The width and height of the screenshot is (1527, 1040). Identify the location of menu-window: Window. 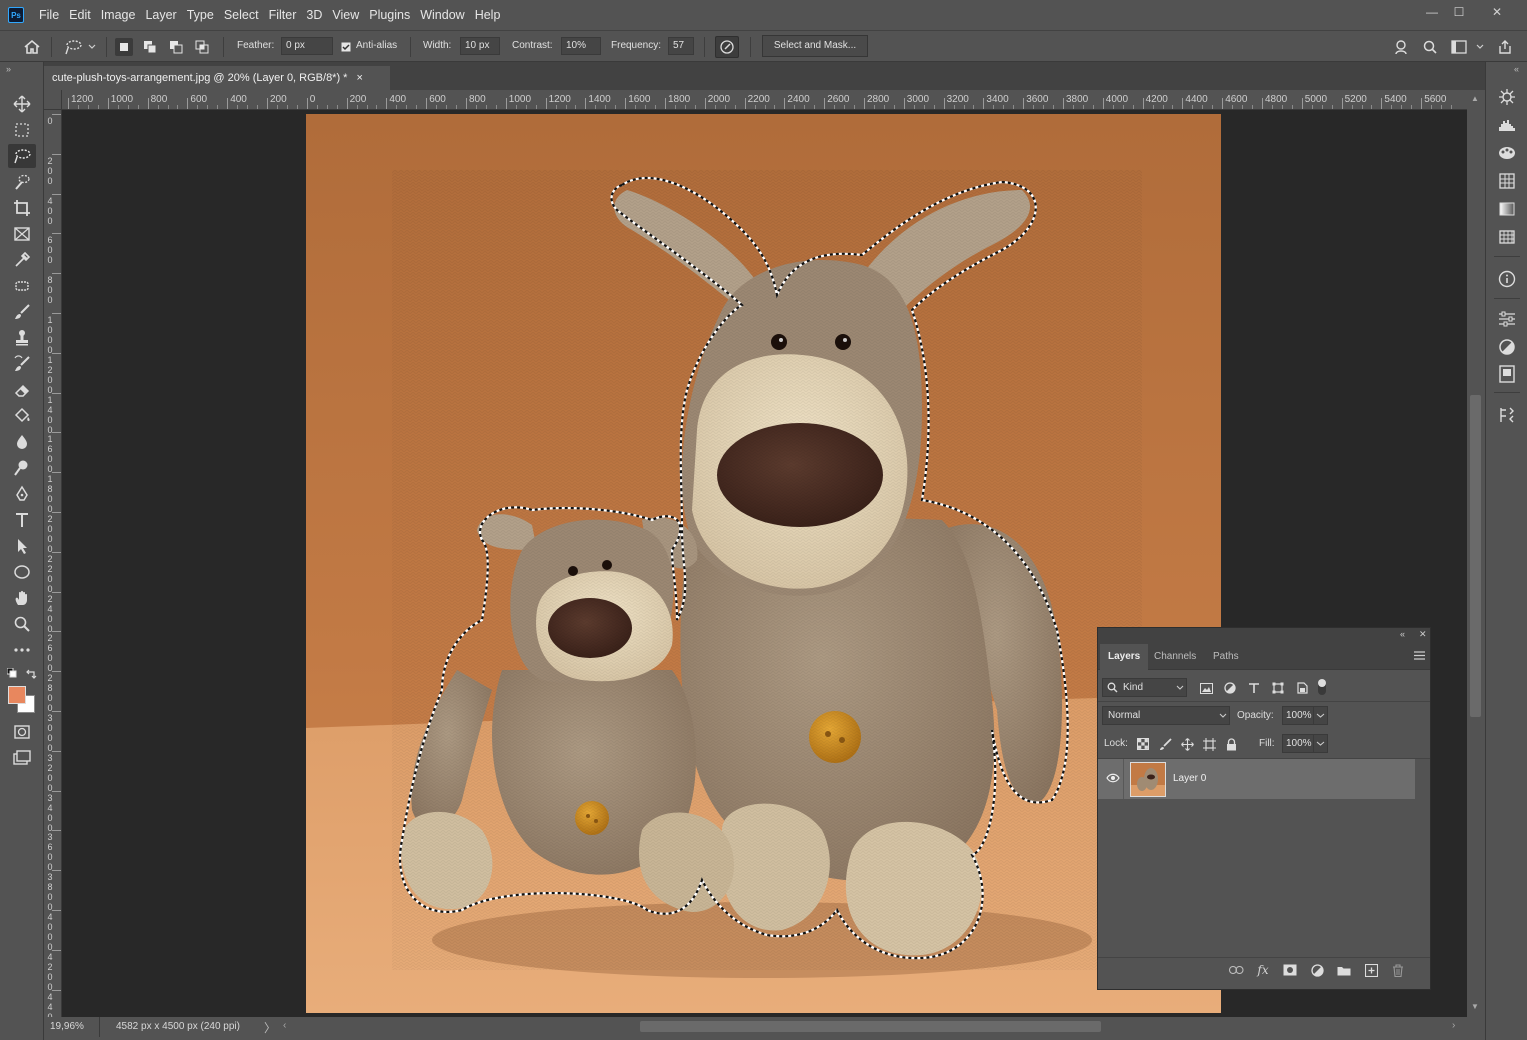
(442, 15).